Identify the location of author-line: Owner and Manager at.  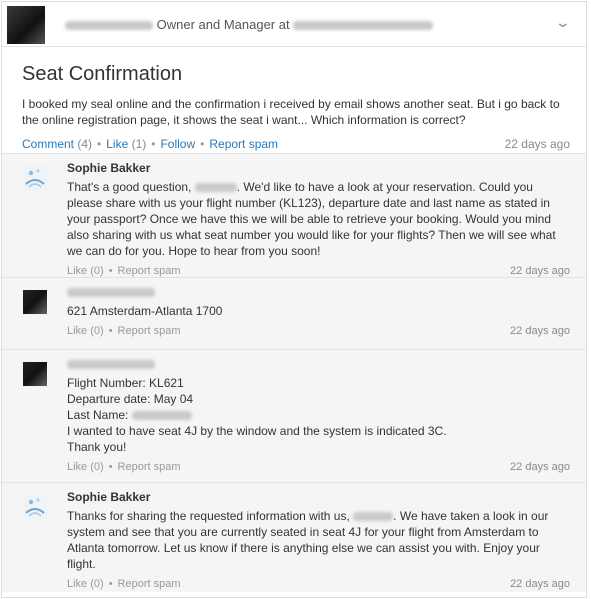
(249, 24).